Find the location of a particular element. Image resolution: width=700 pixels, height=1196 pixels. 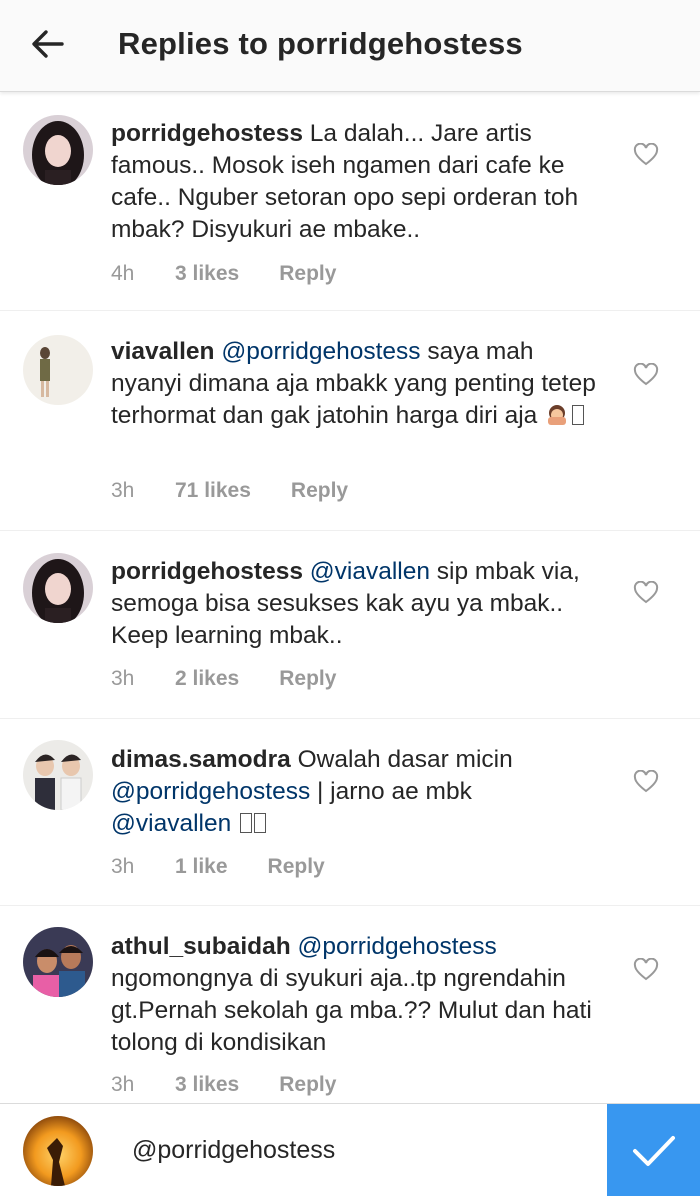

send-button is located at coordinates (653, 1150).